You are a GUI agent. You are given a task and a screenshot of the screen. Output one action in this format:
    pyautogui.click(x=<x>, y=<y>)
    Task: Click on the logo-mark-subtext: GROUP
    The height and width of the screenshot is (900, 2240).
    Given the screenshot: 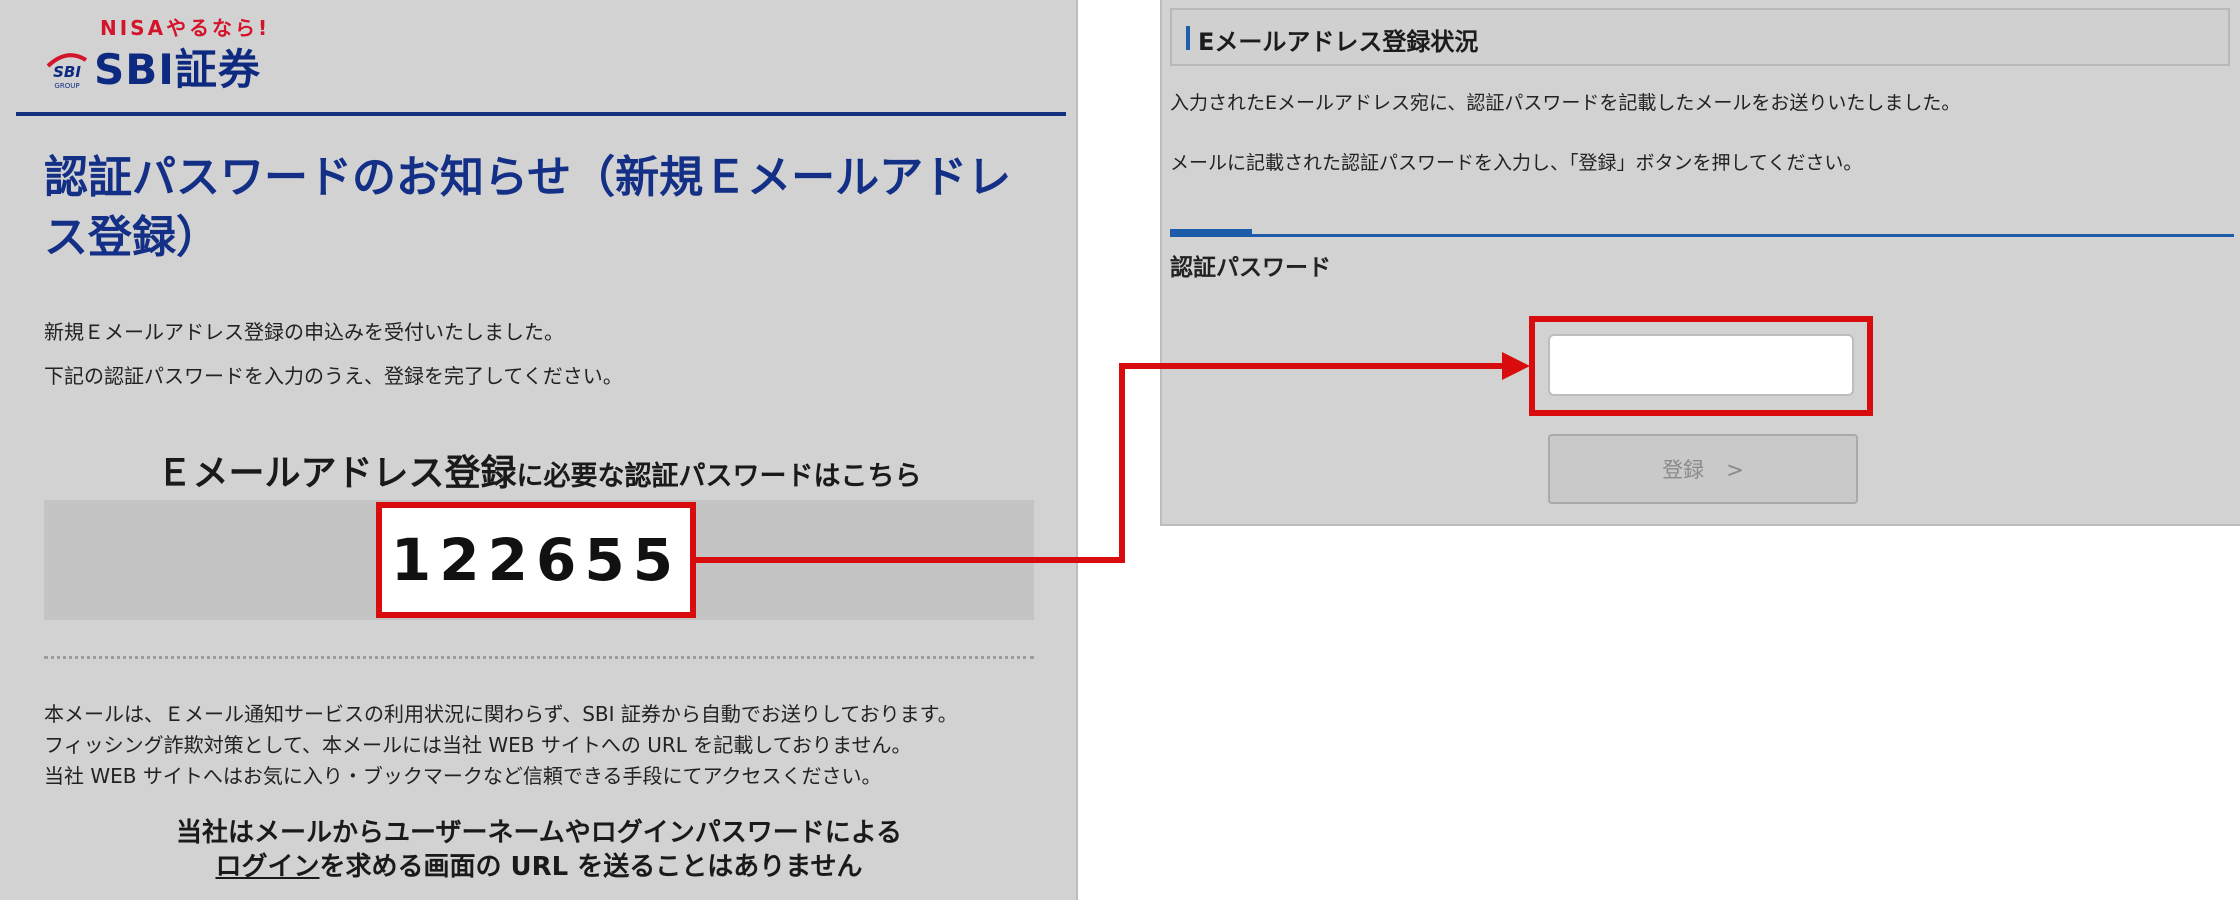 What is the action you would take?
    pyautogui.click(x=66, y=86)
    